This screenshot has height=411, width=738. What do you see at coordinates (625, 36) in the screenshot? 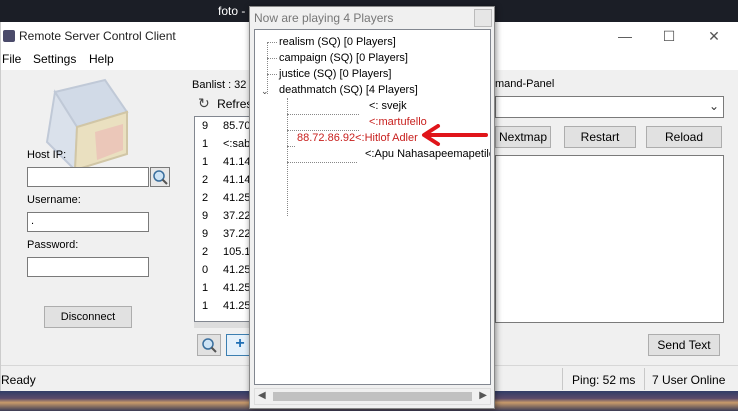
I see `minimize-icon: —` at bounding box center [625, 36].